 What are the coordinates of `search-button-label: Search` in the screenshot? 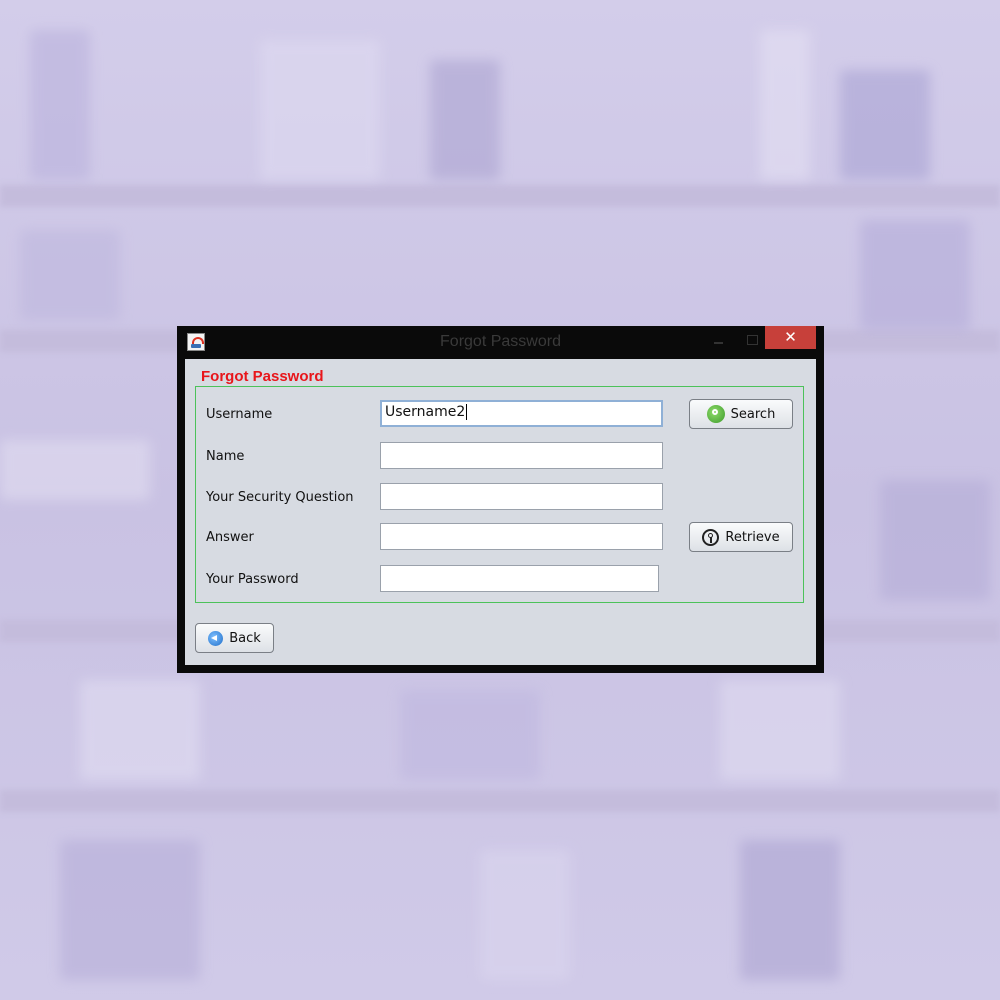 It's located at (753, 414).